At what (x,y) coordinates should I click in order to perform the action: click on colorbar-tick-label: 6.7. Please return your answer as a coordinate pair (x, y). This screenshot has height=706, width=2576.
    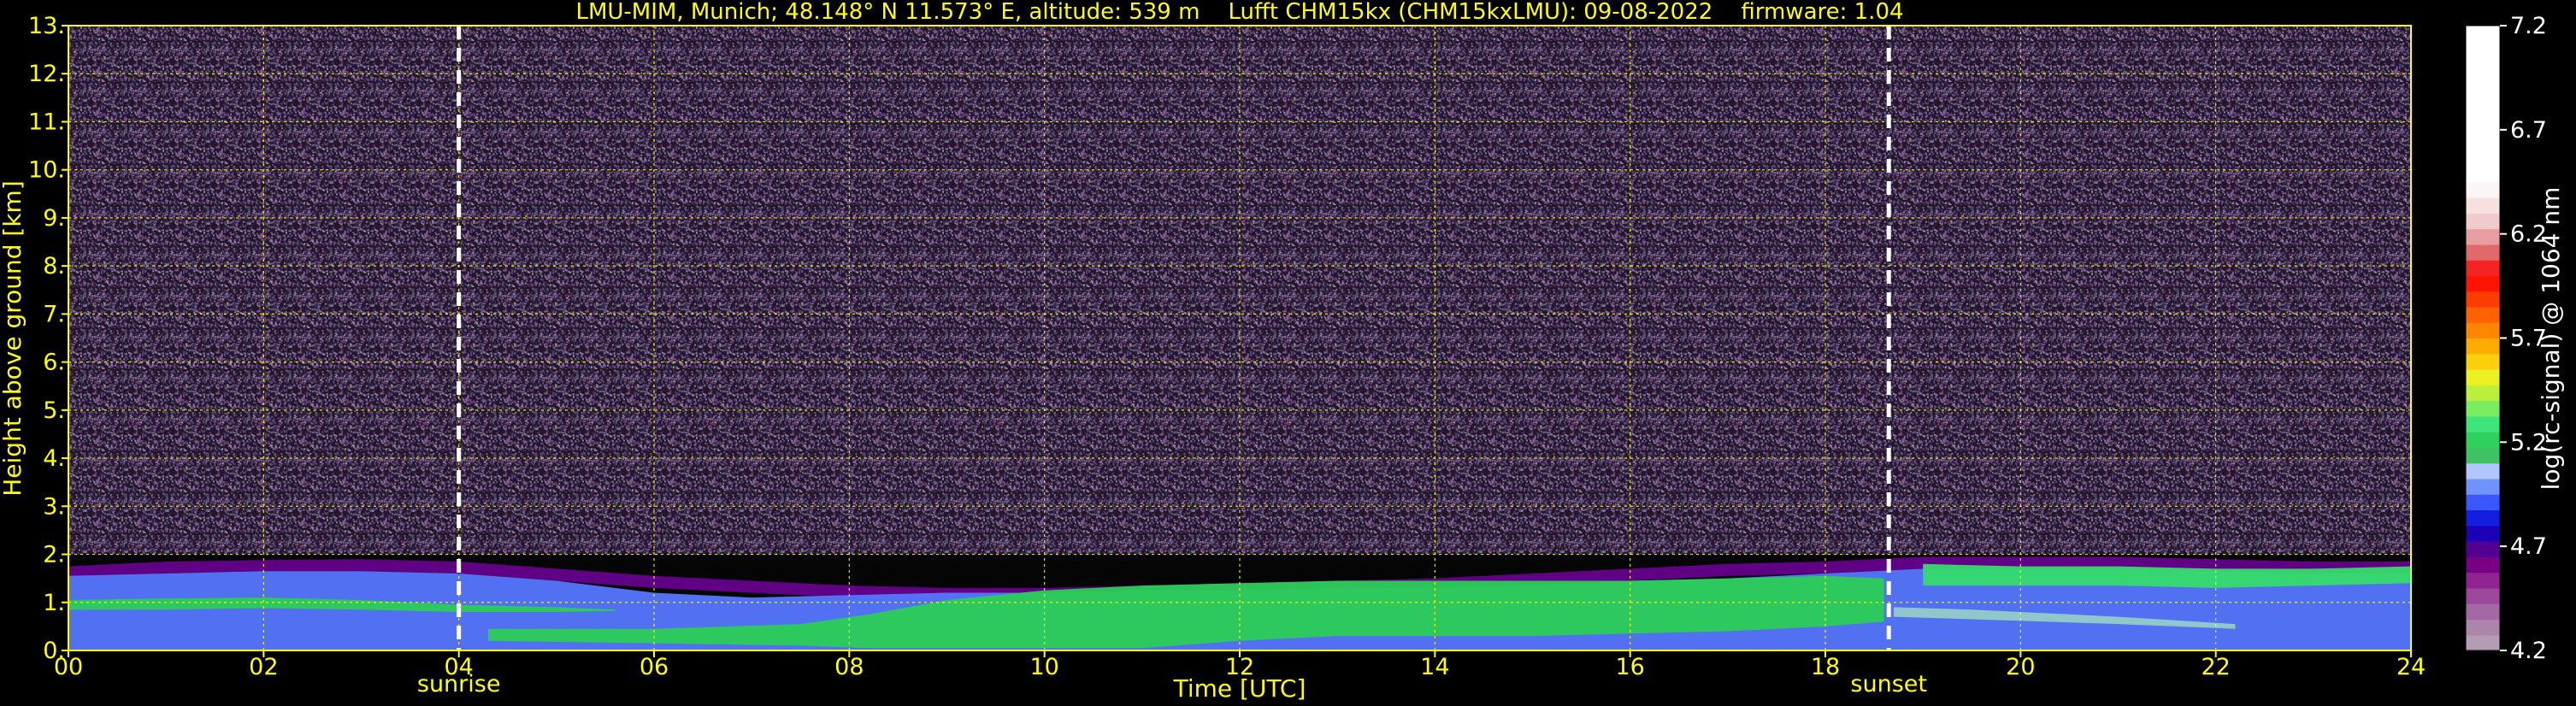
    Looking at the image, I should click on (2528, 130).